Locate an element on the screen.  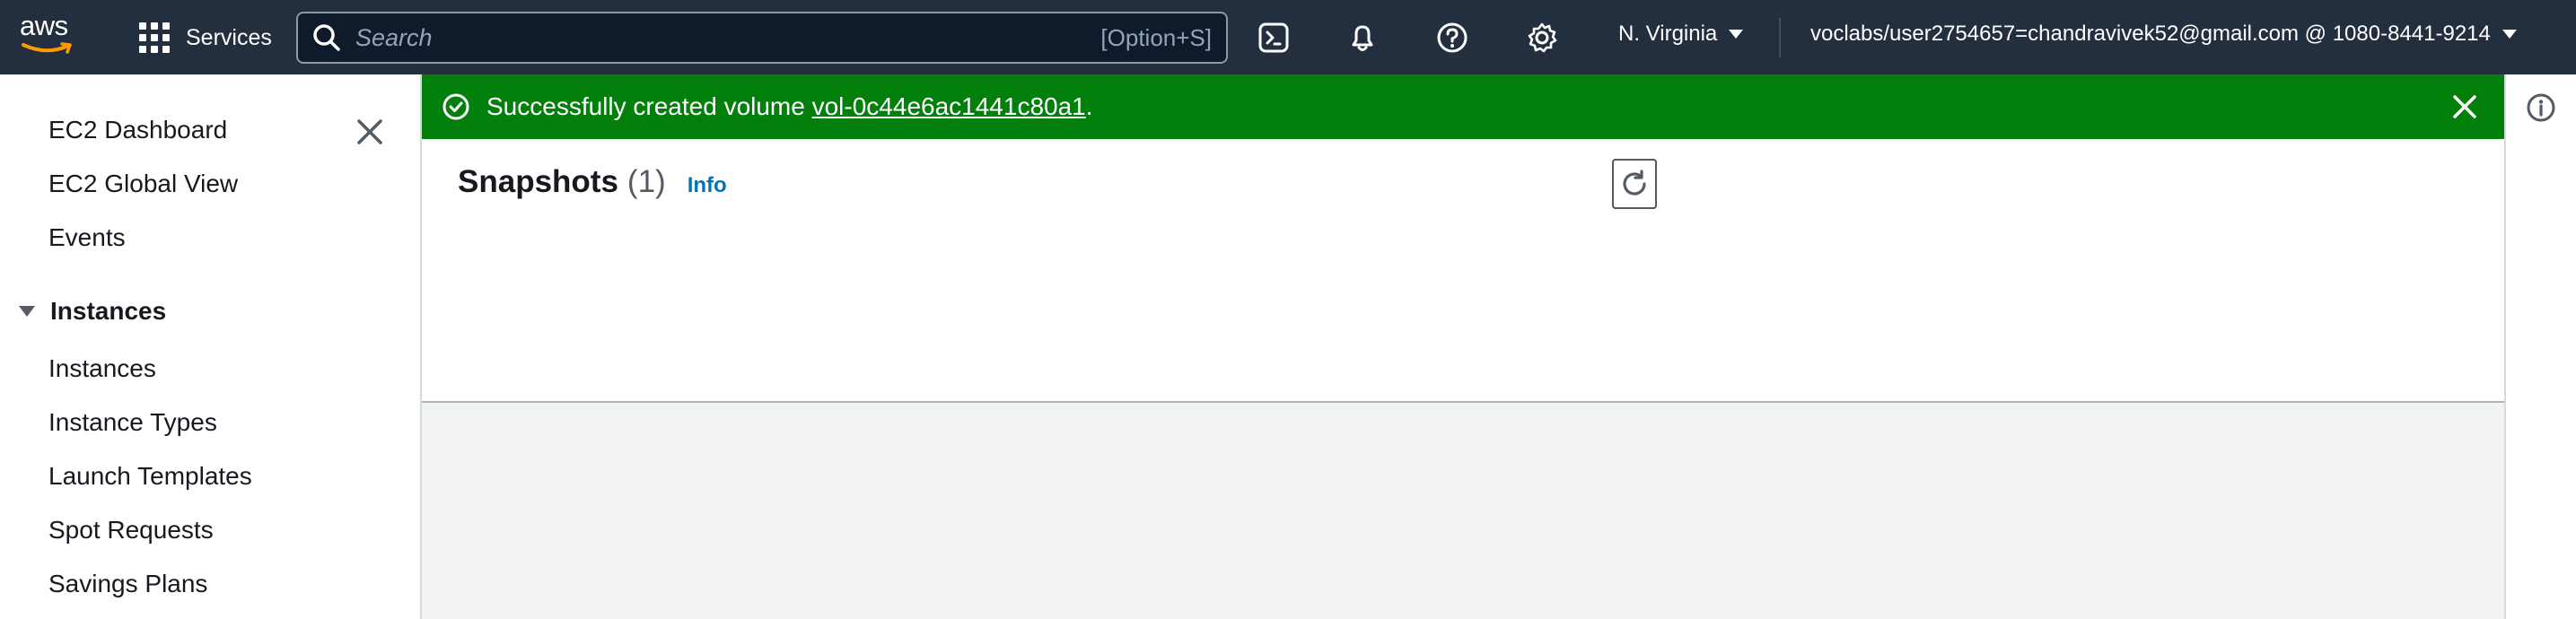
services-label: Services is located at coordinates (229, 37).